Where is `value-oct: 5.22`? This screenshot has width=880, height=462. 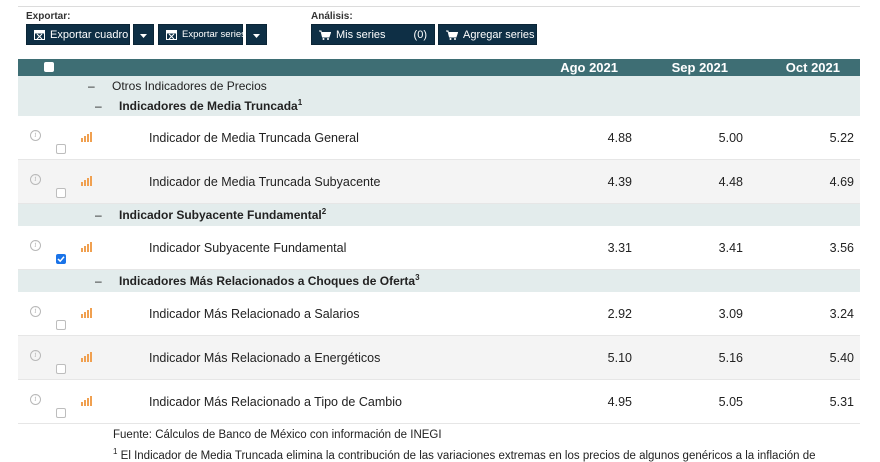 value-oct: 5.22 is located at coordinates (841, 138).